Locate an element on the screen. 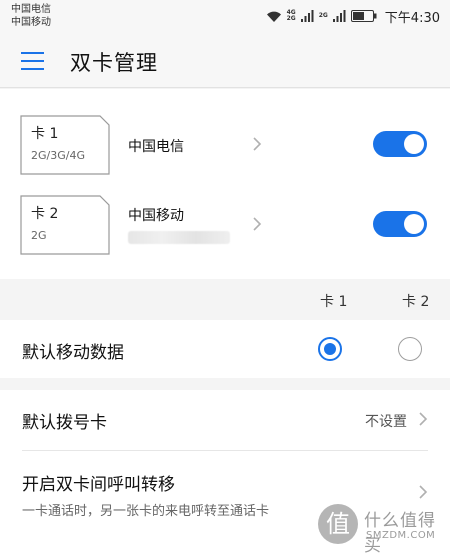 This screenshot has height=554, width=450. column-card-2: 卡 2 is located at coordinates (416, 302).